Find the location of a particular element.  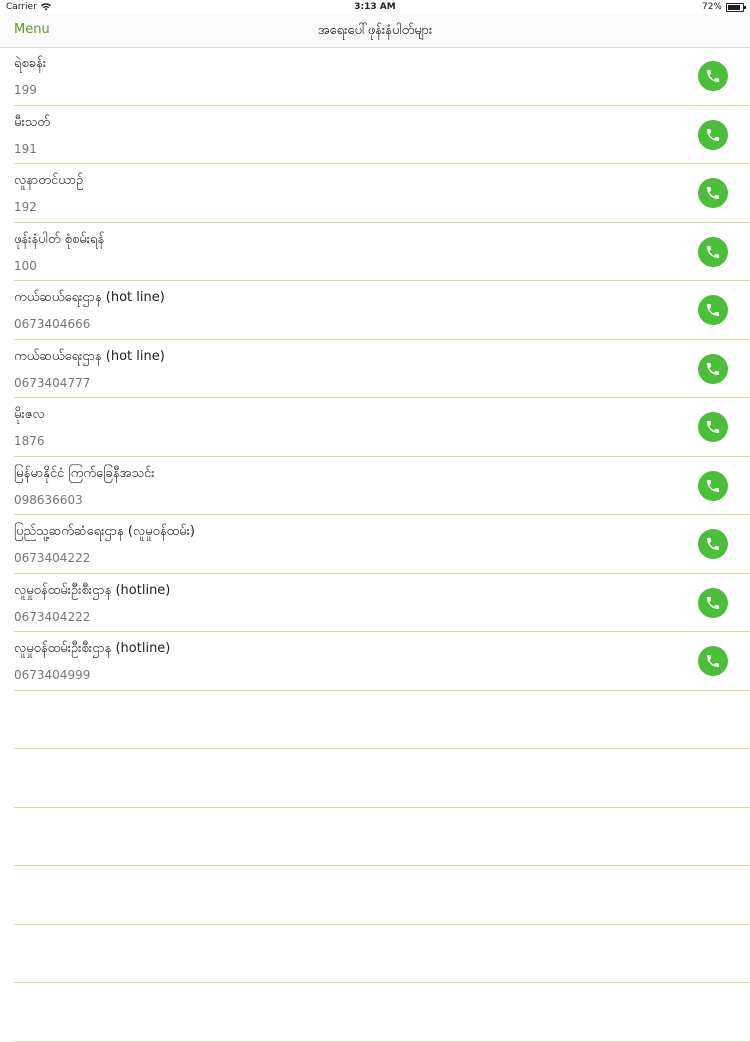

list-item: ဖုန်းနံပါတ် စုံစမ်းရန် 100 is located at coordinates (382, 252).